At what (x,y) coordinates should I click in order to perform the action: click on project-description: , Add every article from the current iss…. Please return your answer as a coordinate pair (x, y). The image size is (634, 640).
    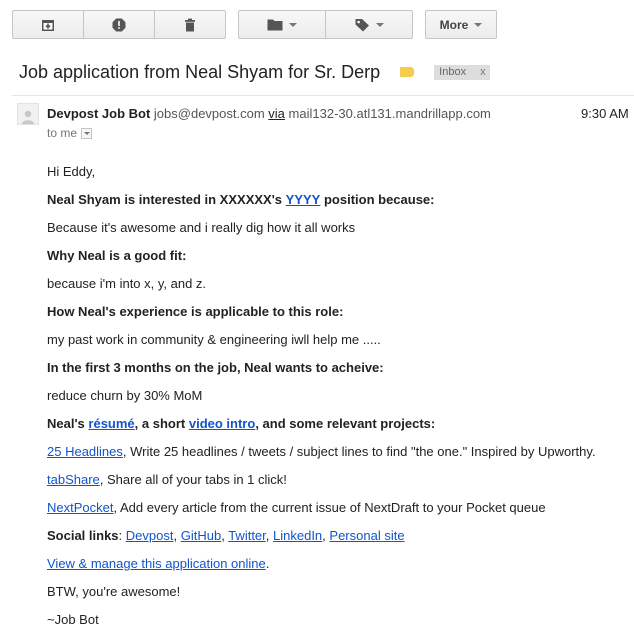
    Looking at the image, I should click on (329, 507).